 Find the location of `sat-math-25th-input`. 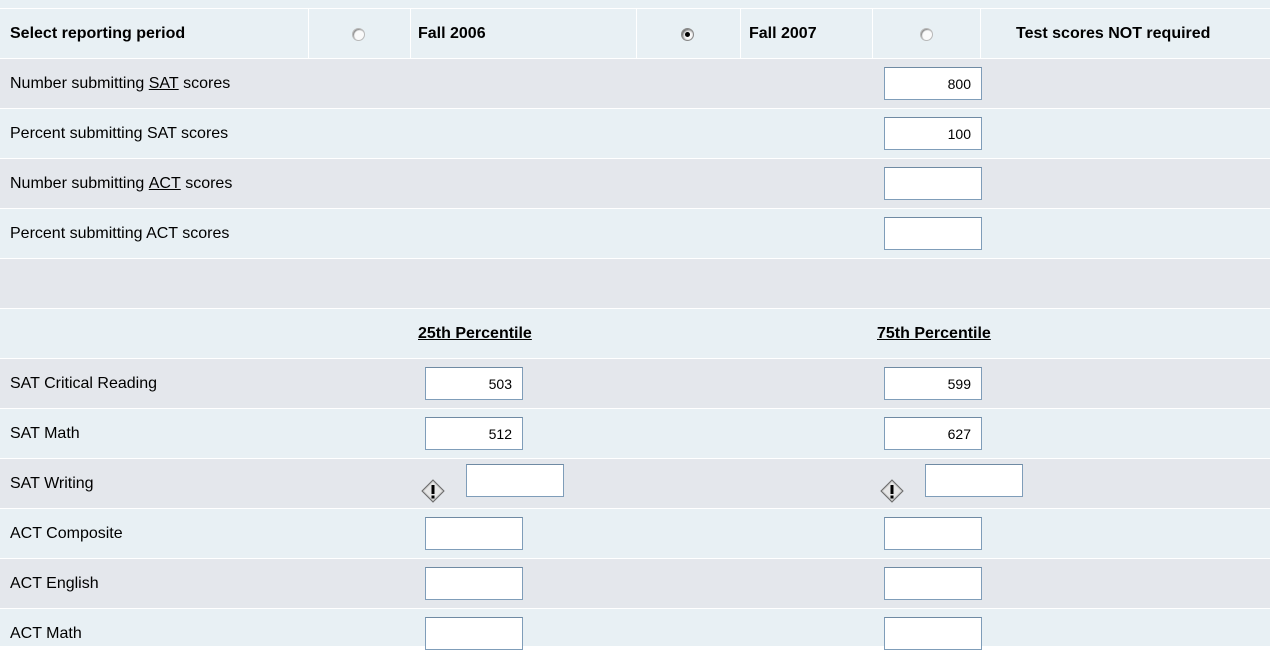

sat-math-25th-input is located at coordinates (474, 433).